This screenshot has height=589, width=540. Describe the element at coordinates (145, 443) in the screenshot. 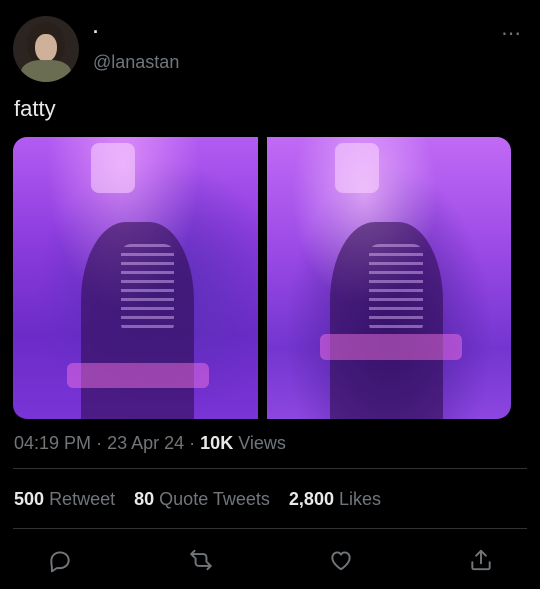

I see `tweet-date: 23 Apr 24` at that location.